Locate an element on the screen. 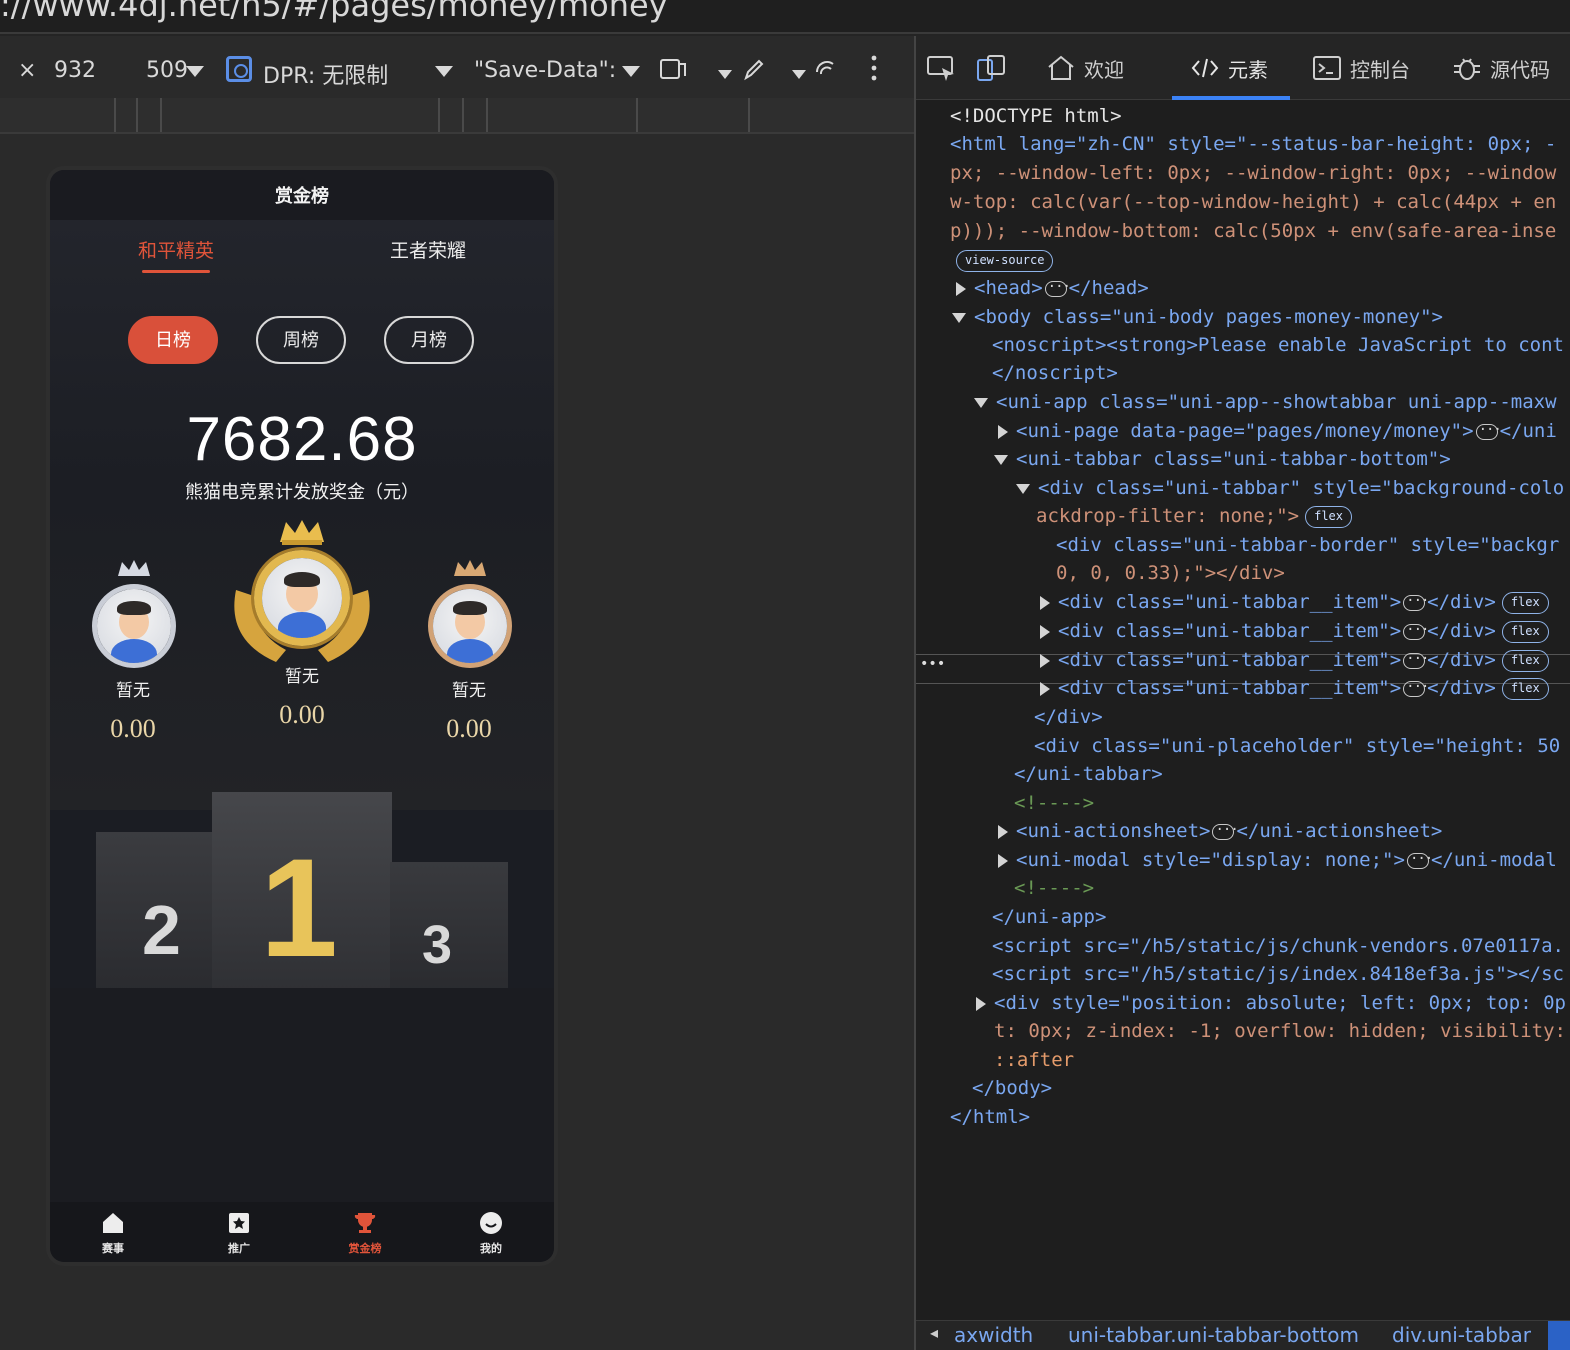 Image resolution: width=1570 pixels, height=1350 pixels. dom-line: <uni-tabbar class="uni-tabbar-bottom"> is located at coordinates (1222, 459).